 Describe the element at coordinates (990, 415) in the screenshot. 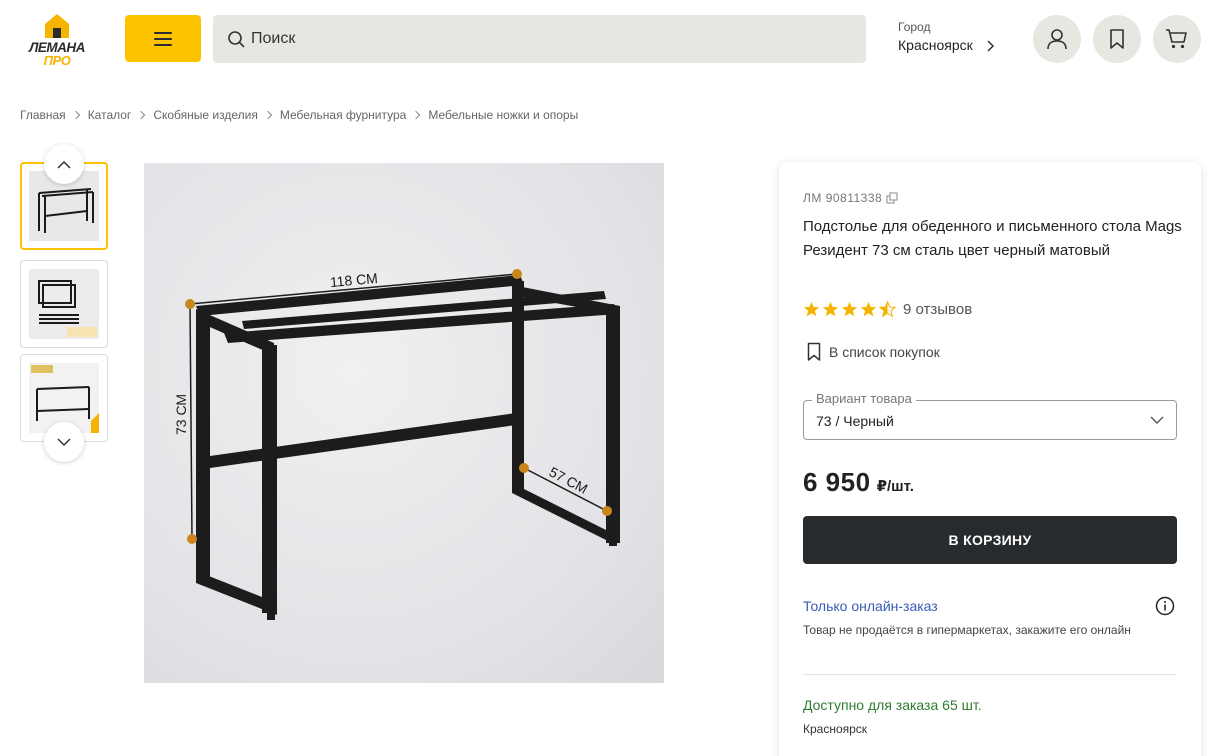

I see `variant-select: Вариант товара 73 / Черный` at that location.